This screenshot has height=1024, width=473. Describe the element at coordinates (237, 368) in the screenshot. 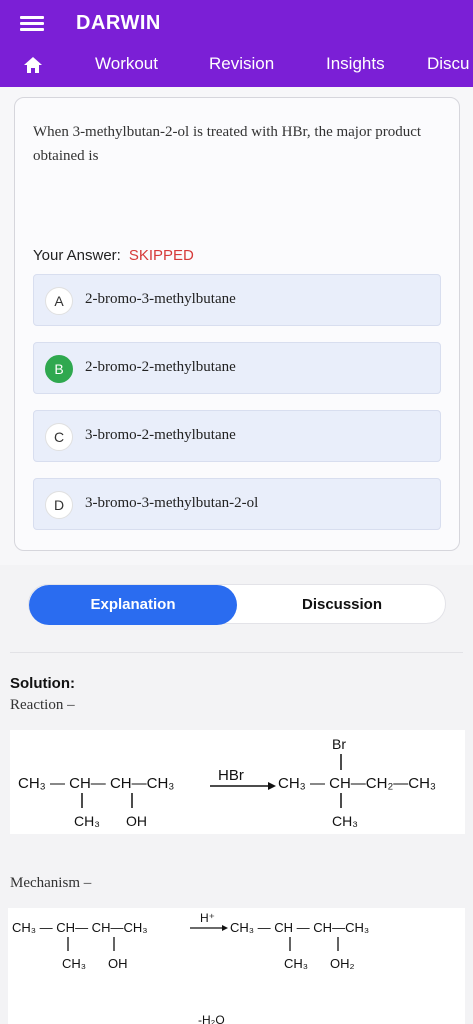

I see `option-b: B 2-bromo-2-methylbutane` at that location.